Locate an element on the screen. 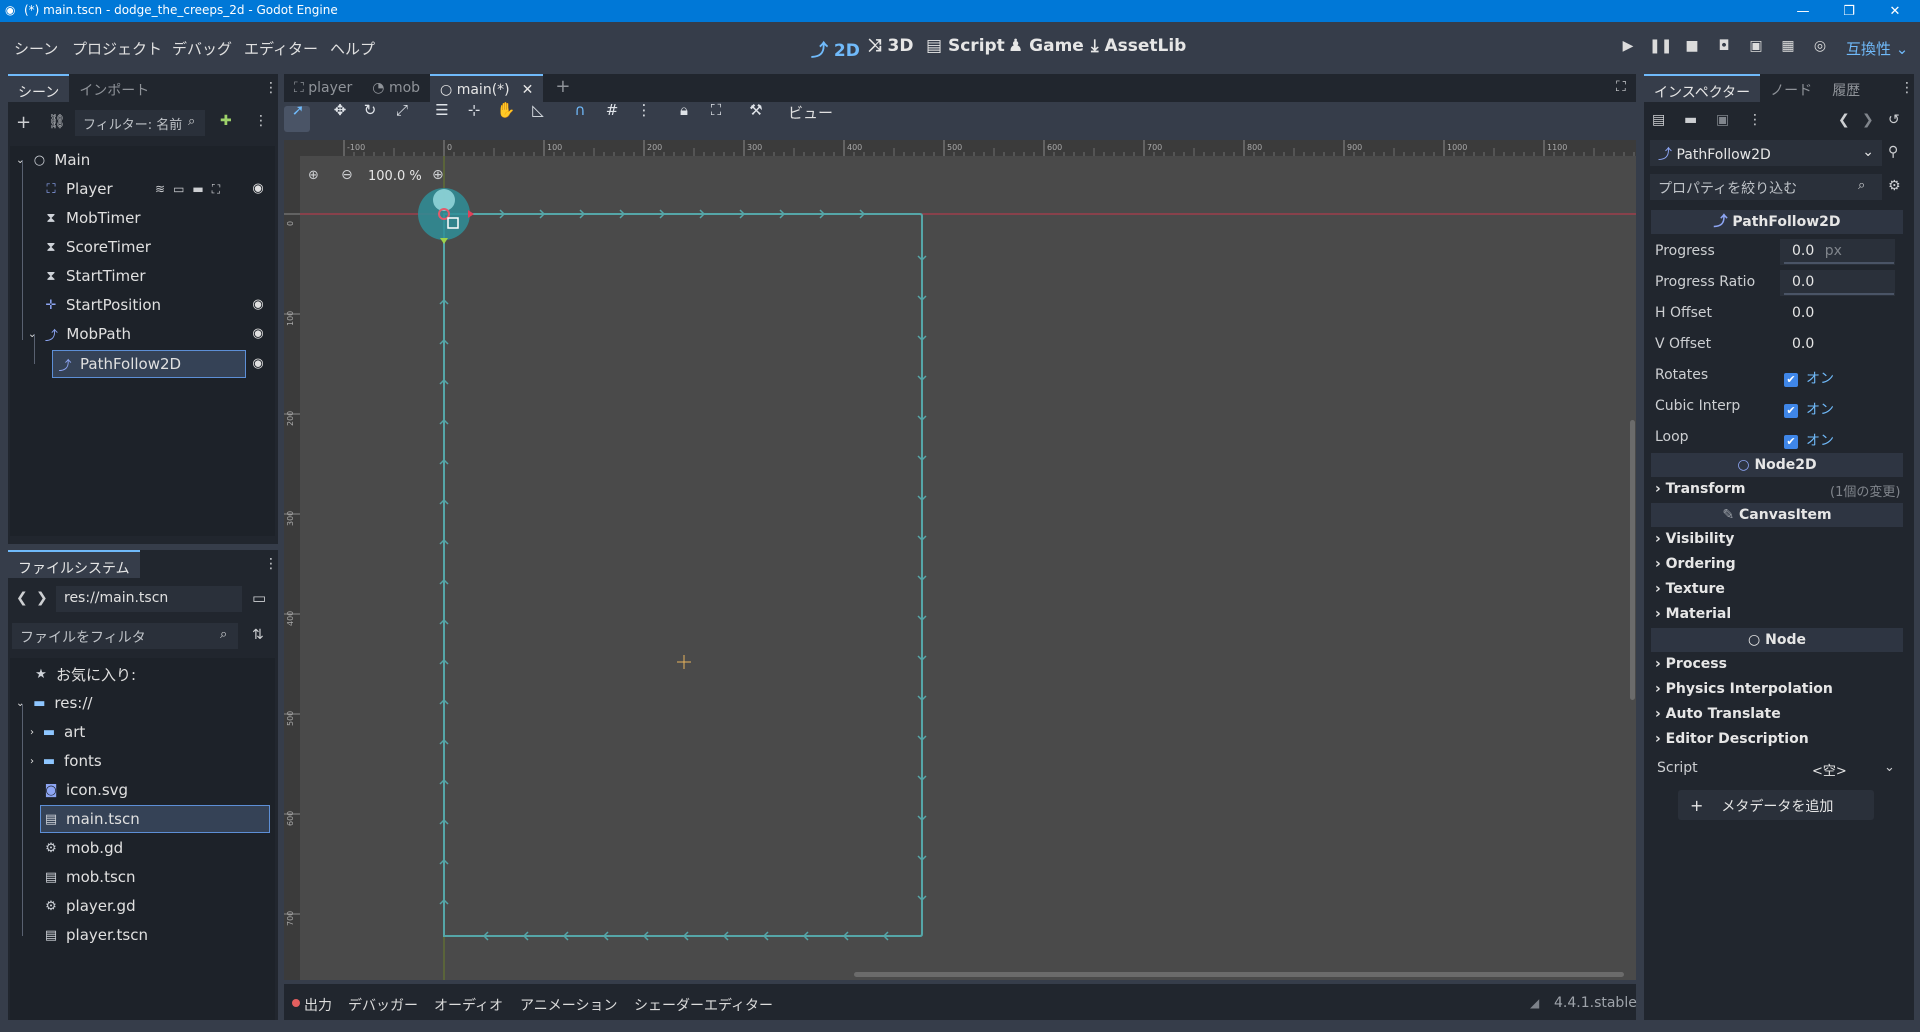 Image resolution: width=1920 pixels, height=1032 pixels. property-filter-input: プロパティを絞り込む is located at coordinates (1766, 187).